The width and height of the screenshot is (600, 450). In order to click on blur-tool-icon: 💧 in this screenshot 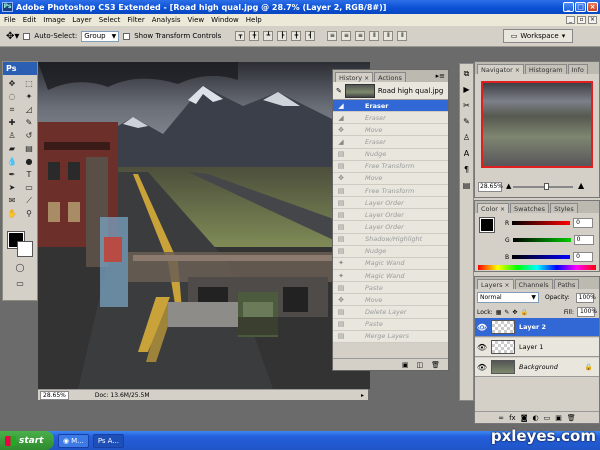, I will do `click(12, 161)`.